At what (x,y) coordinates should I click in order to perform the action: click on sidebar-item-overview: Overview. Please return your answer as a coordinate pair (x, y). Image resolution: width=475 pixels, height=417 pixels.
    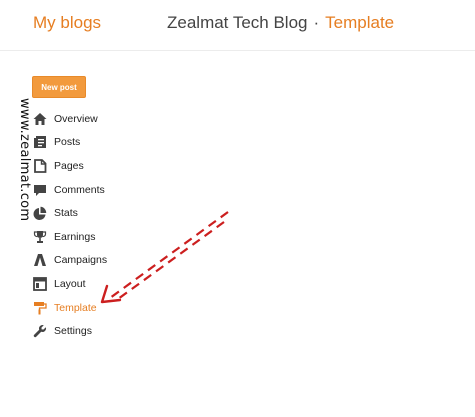
    Looking at the image, I should click on (93, 119).